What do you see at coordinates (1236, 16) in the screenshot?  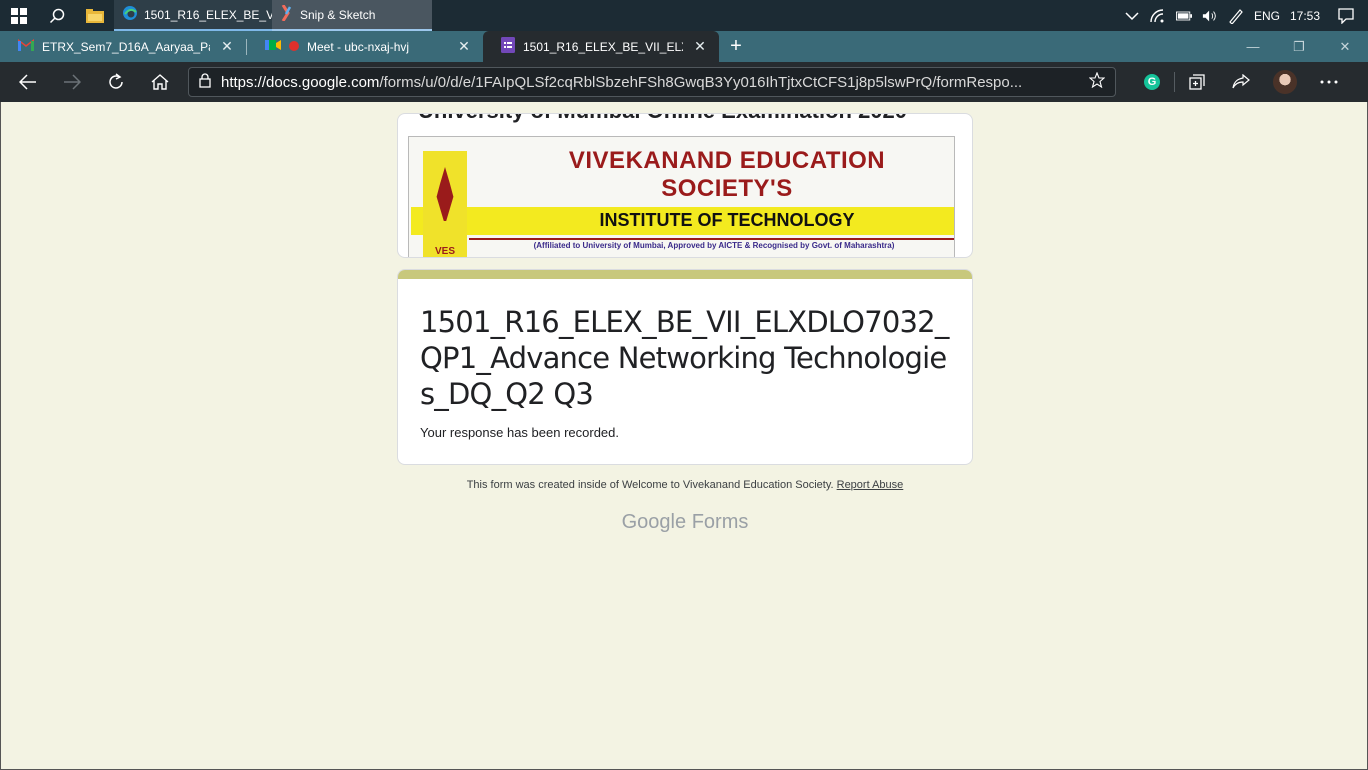 I see `pen-icon` at bounding box center [1236, 16].